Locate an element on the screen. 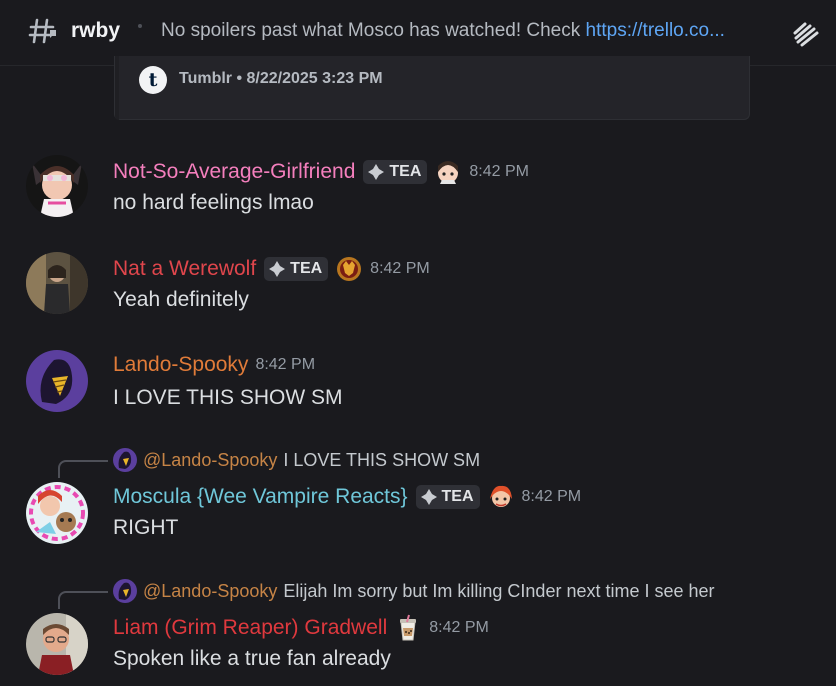 The image size is (836, 686). author-line: Liam (Grim Reaper) Gradwell 8:42 PM is located at coordinates (301, 628).